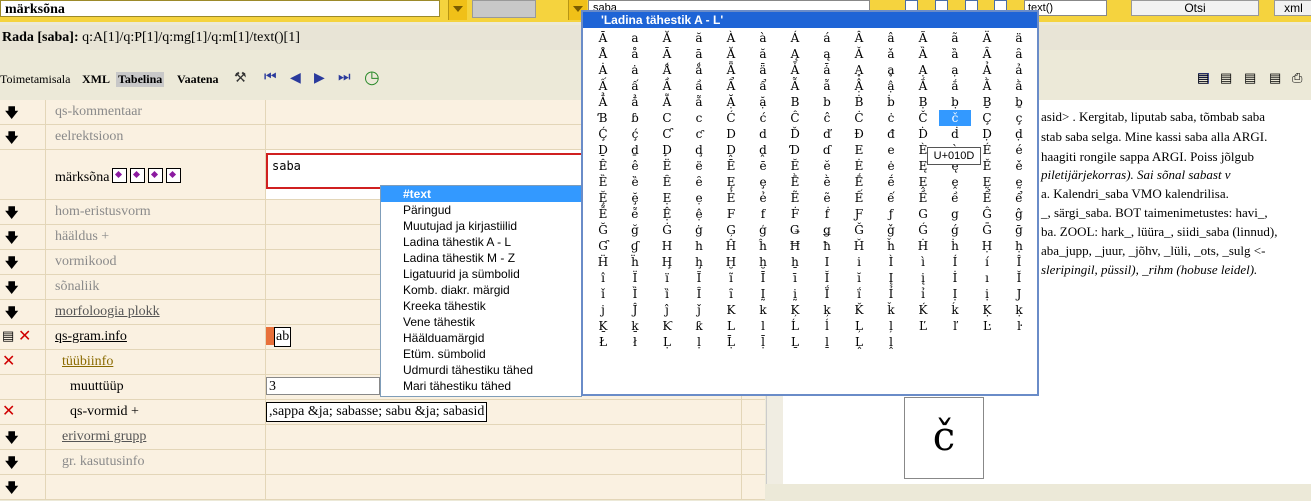 The width and height of the screenshot is (1311, 501). Describe the element at coordinates (955, 86) in the screenshot. I see `char-cell: ắ` at that location.